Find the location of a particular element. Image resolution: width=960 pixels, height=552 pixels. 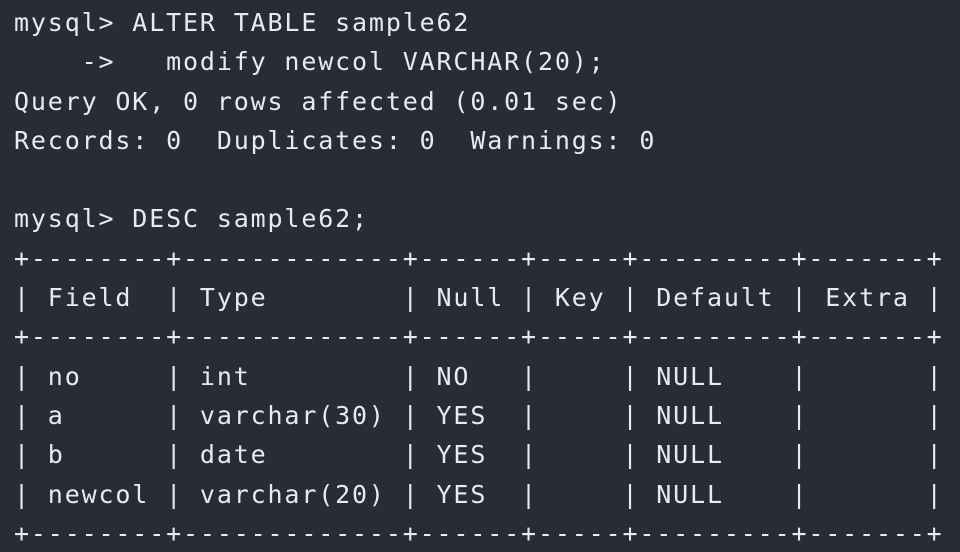

terminal-line: Records: 0 Duplicates: 0 Warnings: 0 is located at coordinates (335, 140).